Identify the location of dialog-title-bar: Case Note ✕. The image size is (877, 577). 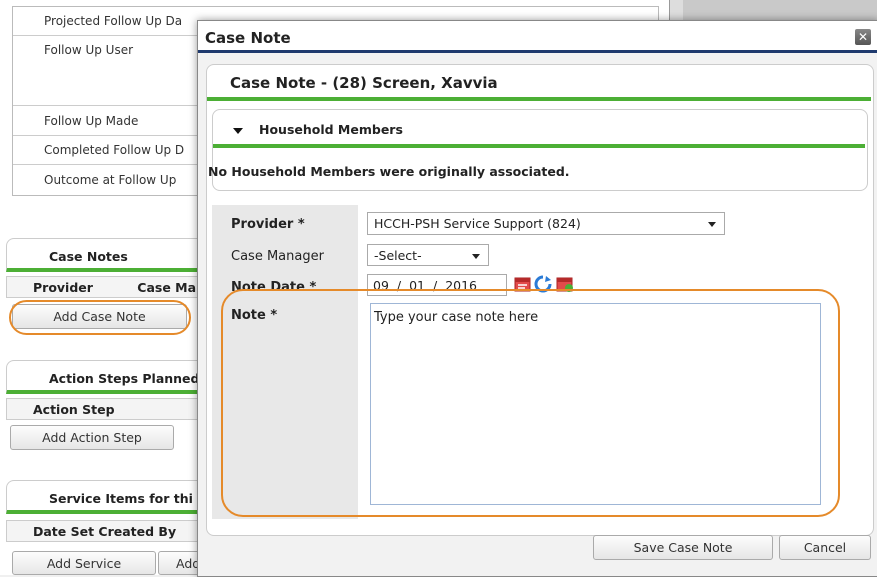
(537, 37).